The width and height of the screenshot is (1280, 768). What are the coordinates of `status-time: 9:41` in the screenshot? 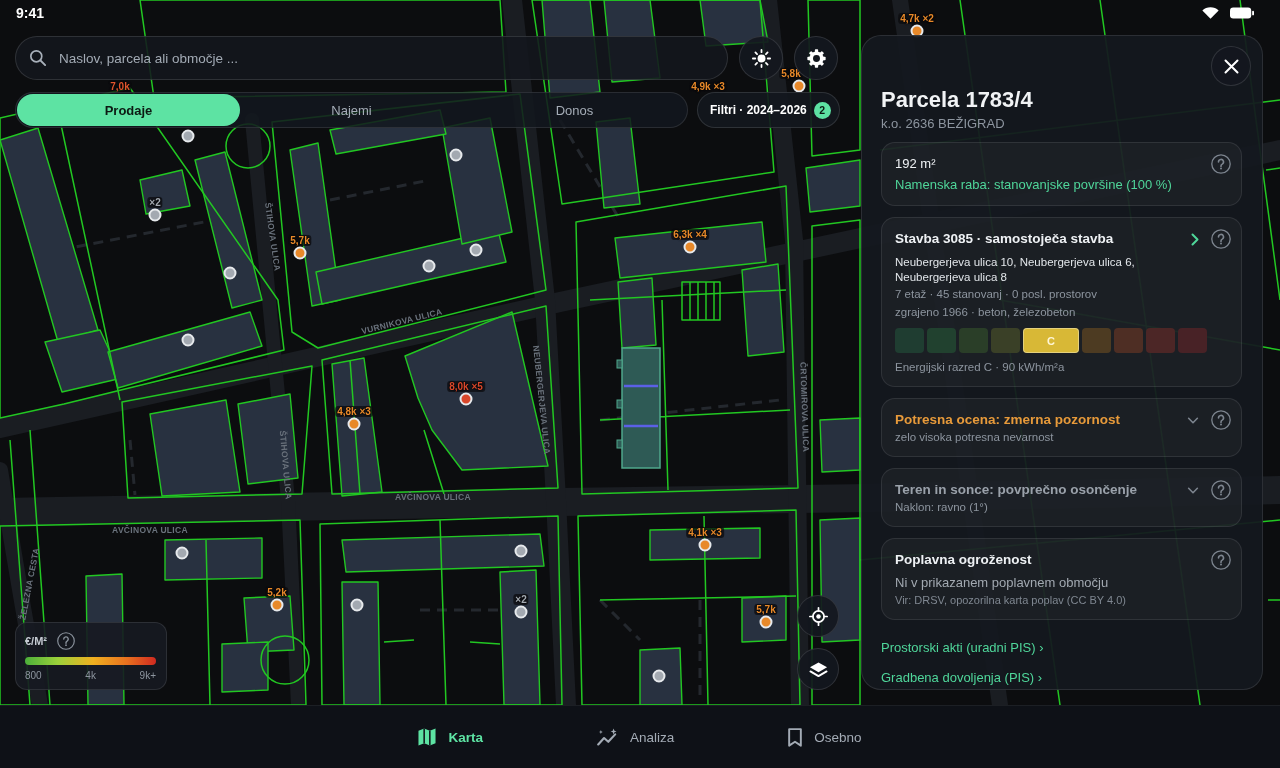 It's located at (30, 12).